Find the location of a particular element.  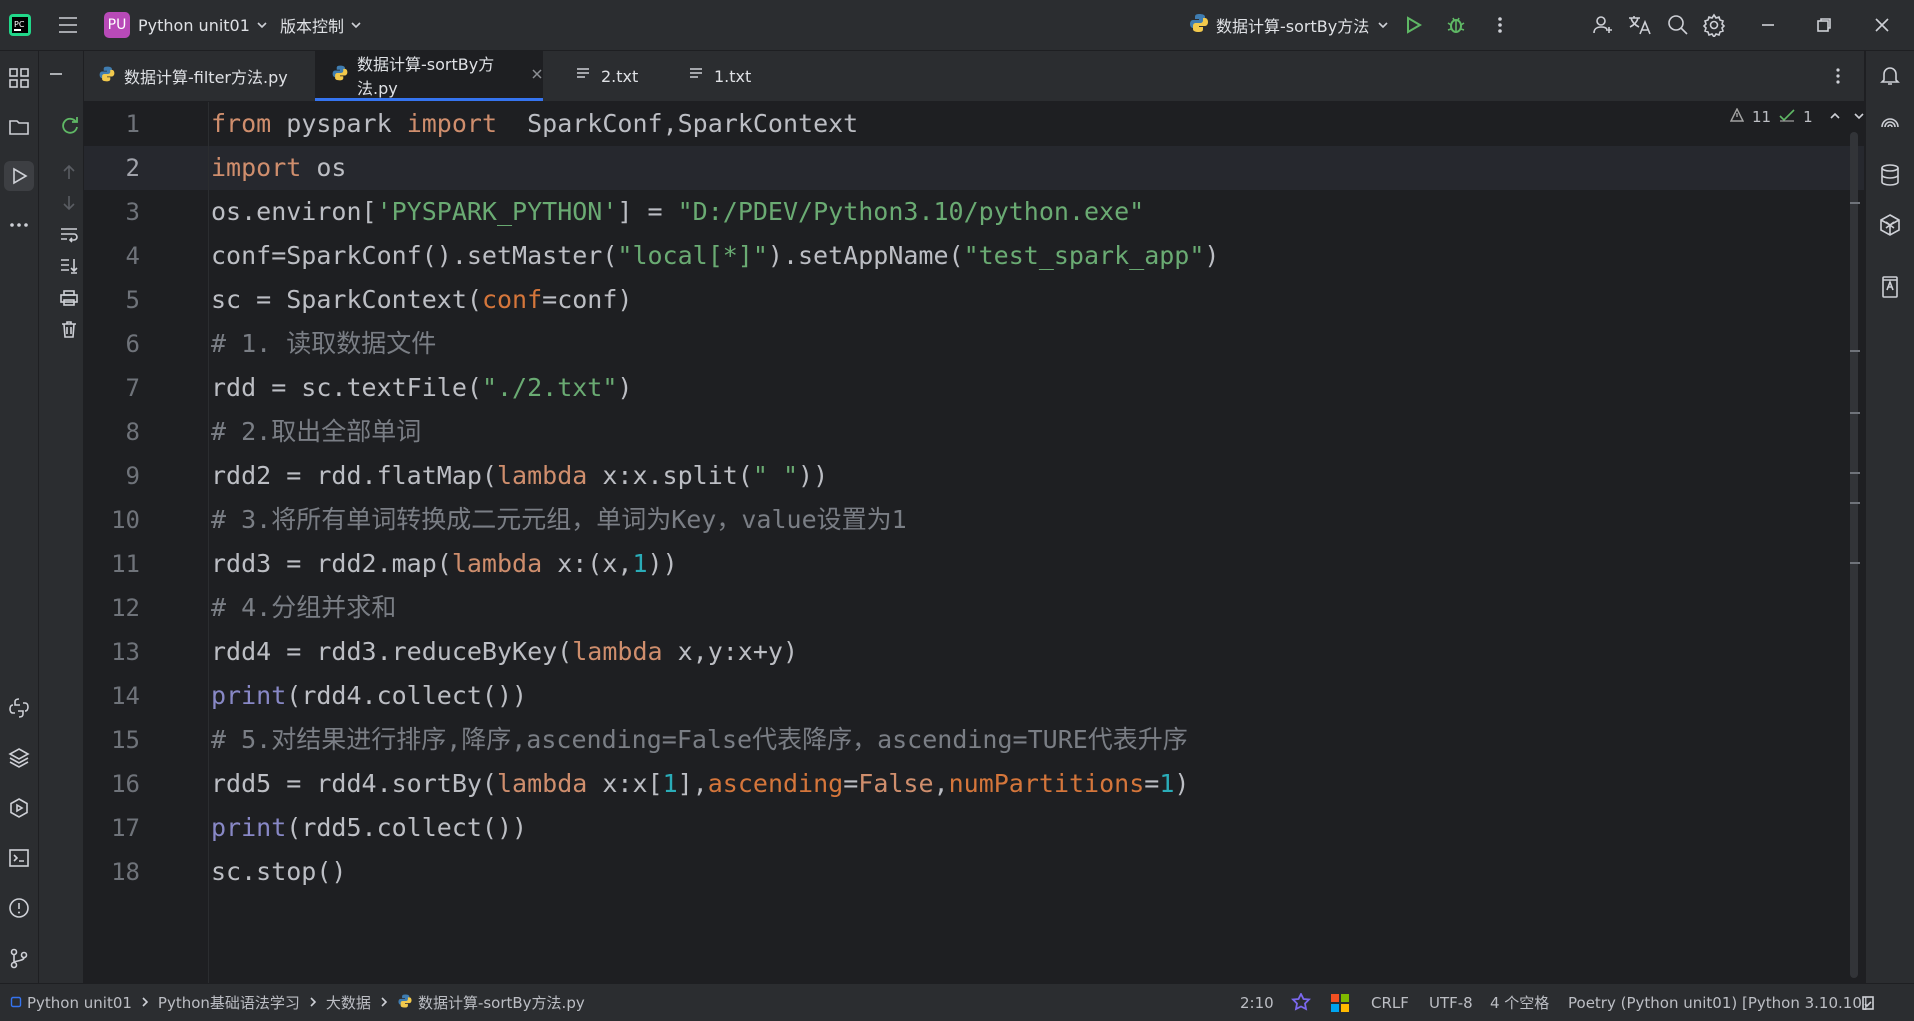

breadcrumb-item: Python unit01 is located at coordinates (79, 1003).